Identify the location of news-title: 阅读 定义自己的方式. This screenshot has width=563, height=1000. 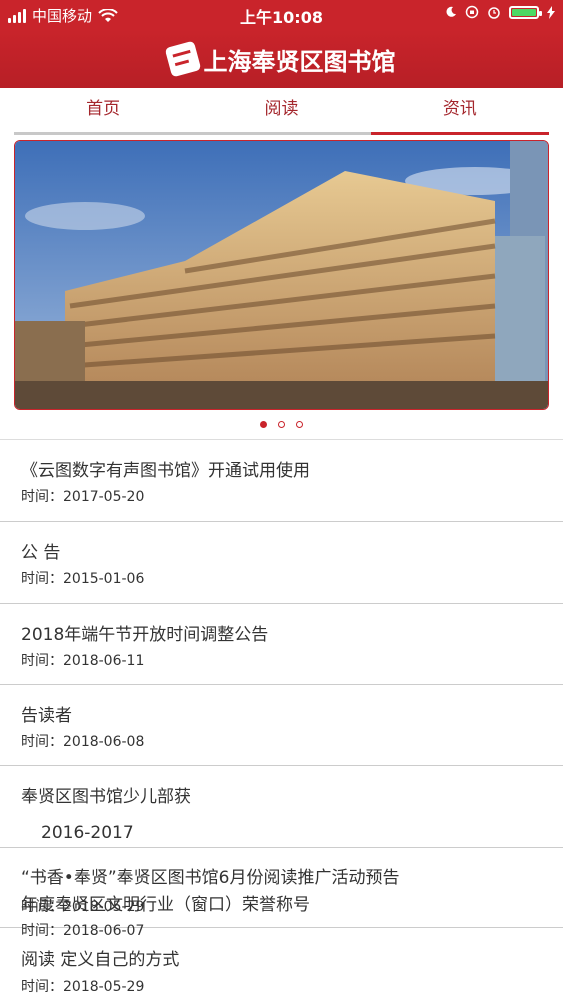
(100, 960).